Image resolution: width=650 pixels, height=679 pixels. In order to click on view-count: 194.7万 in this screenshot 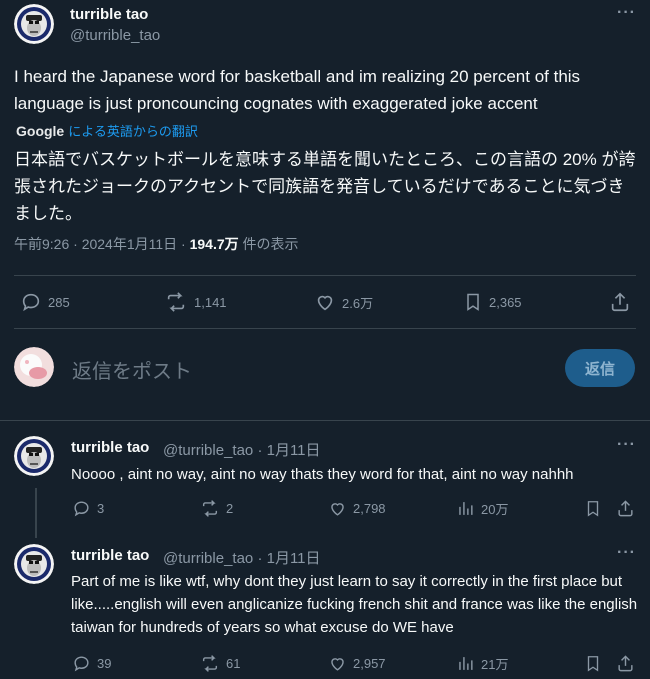, I will do `click(214, 244)`.